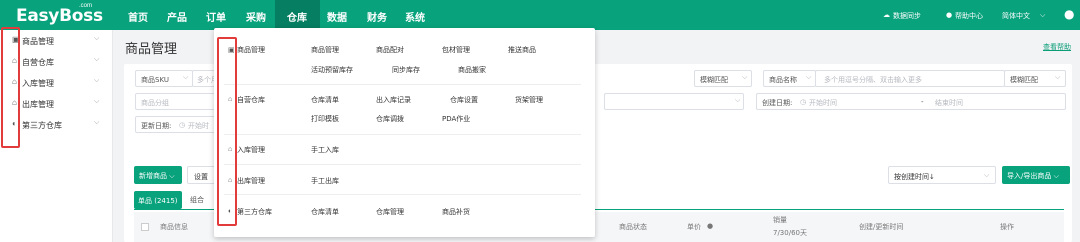  Describe the element at coordinates (633, 227) in the screenshot. I see `column-goods-status: 商品状态` at that location.